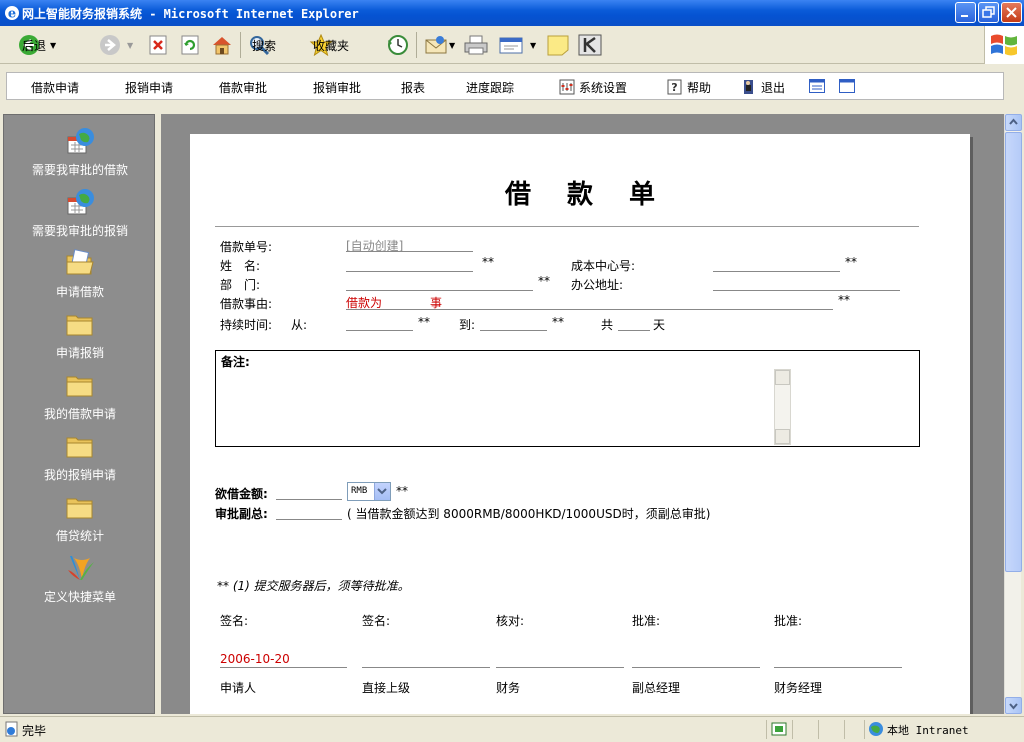 This screenshot has width=1024, height=742. I want to click on search-button: 搜索, so click(262, 45).